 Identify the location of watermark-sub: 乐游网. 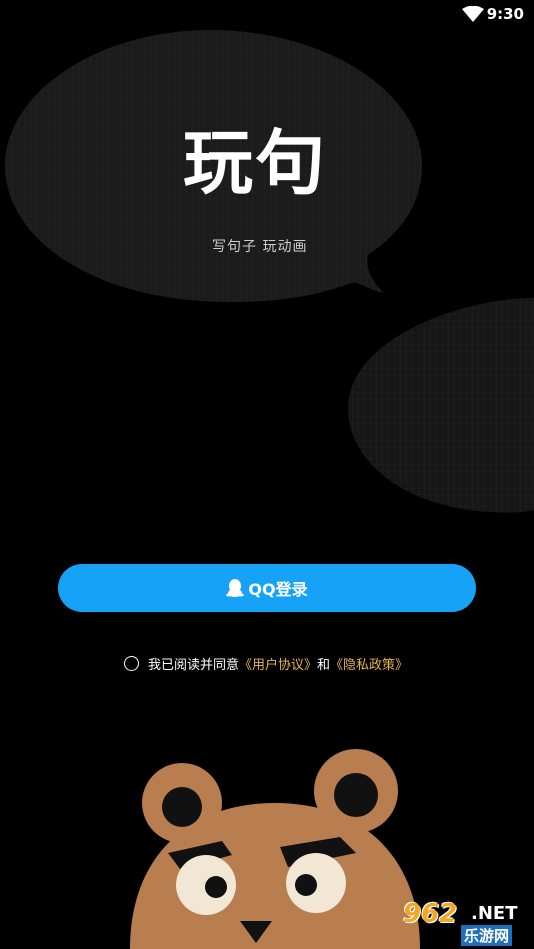
(487, 935).